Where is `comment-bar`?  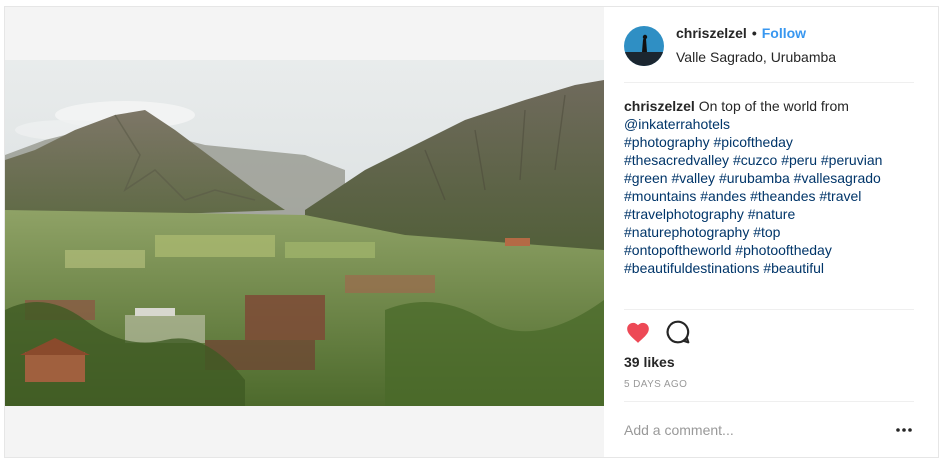
comment-bar is located at coordinates (769, 429).